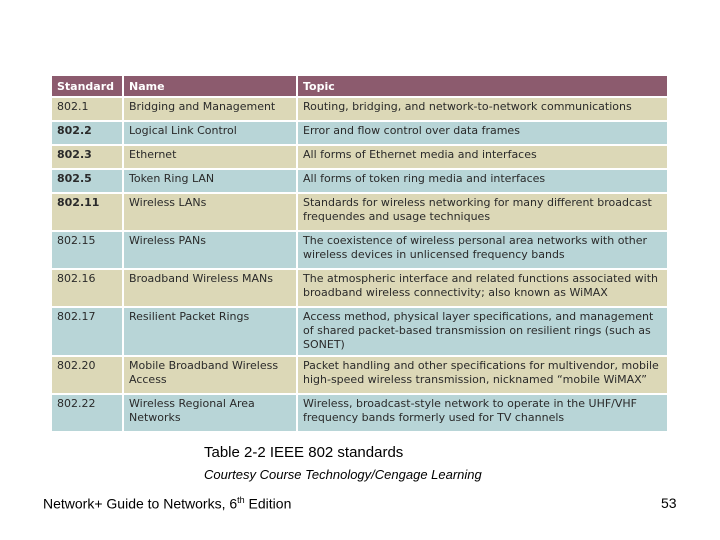 Image resolution: width=720 pixels, height=540 pixels. I want to click on header-topic: Topic, so click(482, 86).